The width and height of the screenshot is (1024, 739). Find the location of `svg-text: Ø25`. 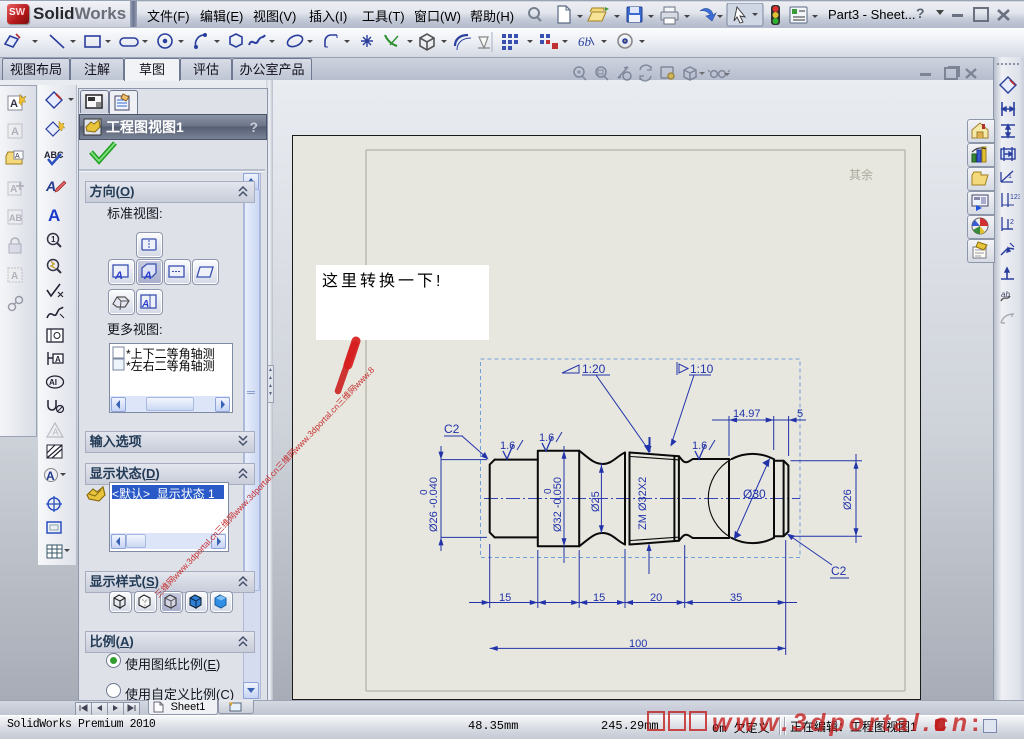

svg-text: Ø25 is located at coordinates (596, 501).